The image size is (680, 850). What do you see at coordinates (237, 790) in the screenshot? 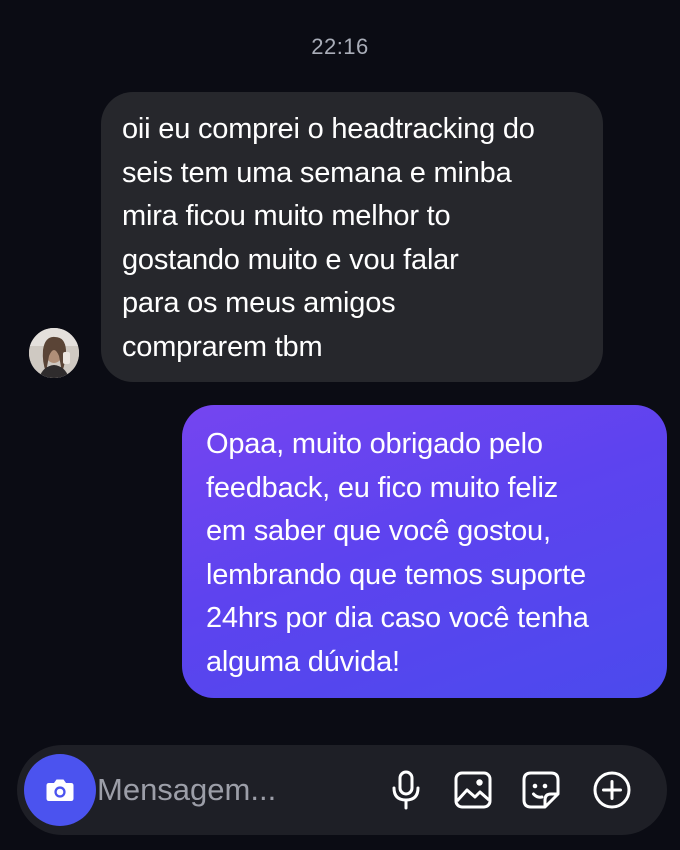
I see `message-input` at bounding box center [237, 790].